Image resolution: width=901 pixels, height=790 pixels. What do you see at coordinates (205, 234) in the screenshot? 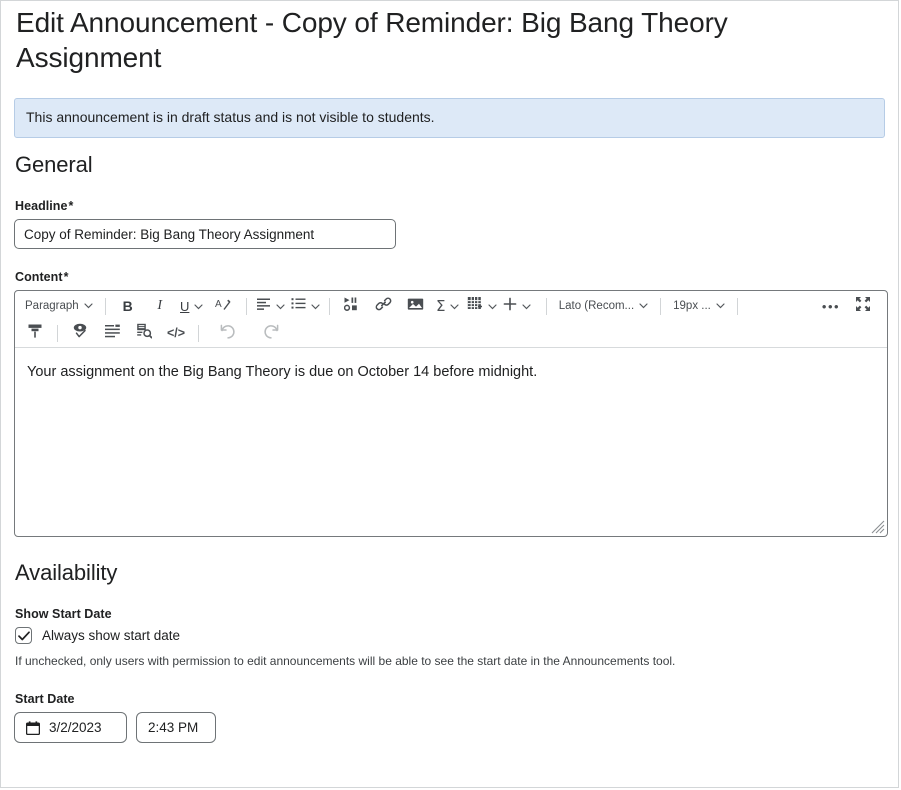
I see `headline-input` at bounding box center [205, 234].